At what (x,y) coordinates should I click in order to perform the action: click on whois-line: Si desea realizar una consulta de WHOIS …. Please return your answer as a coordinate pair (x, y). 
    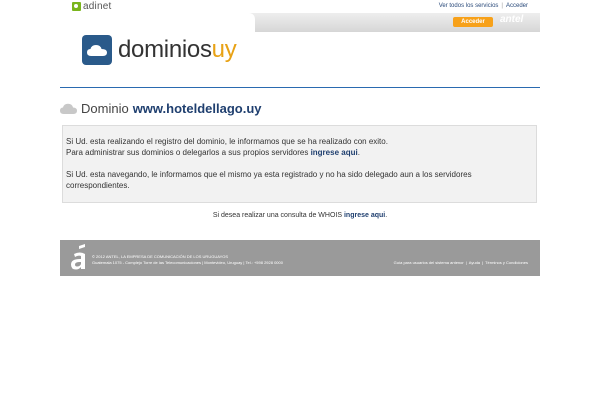
    Looking at the image, I should click on (300, 215).